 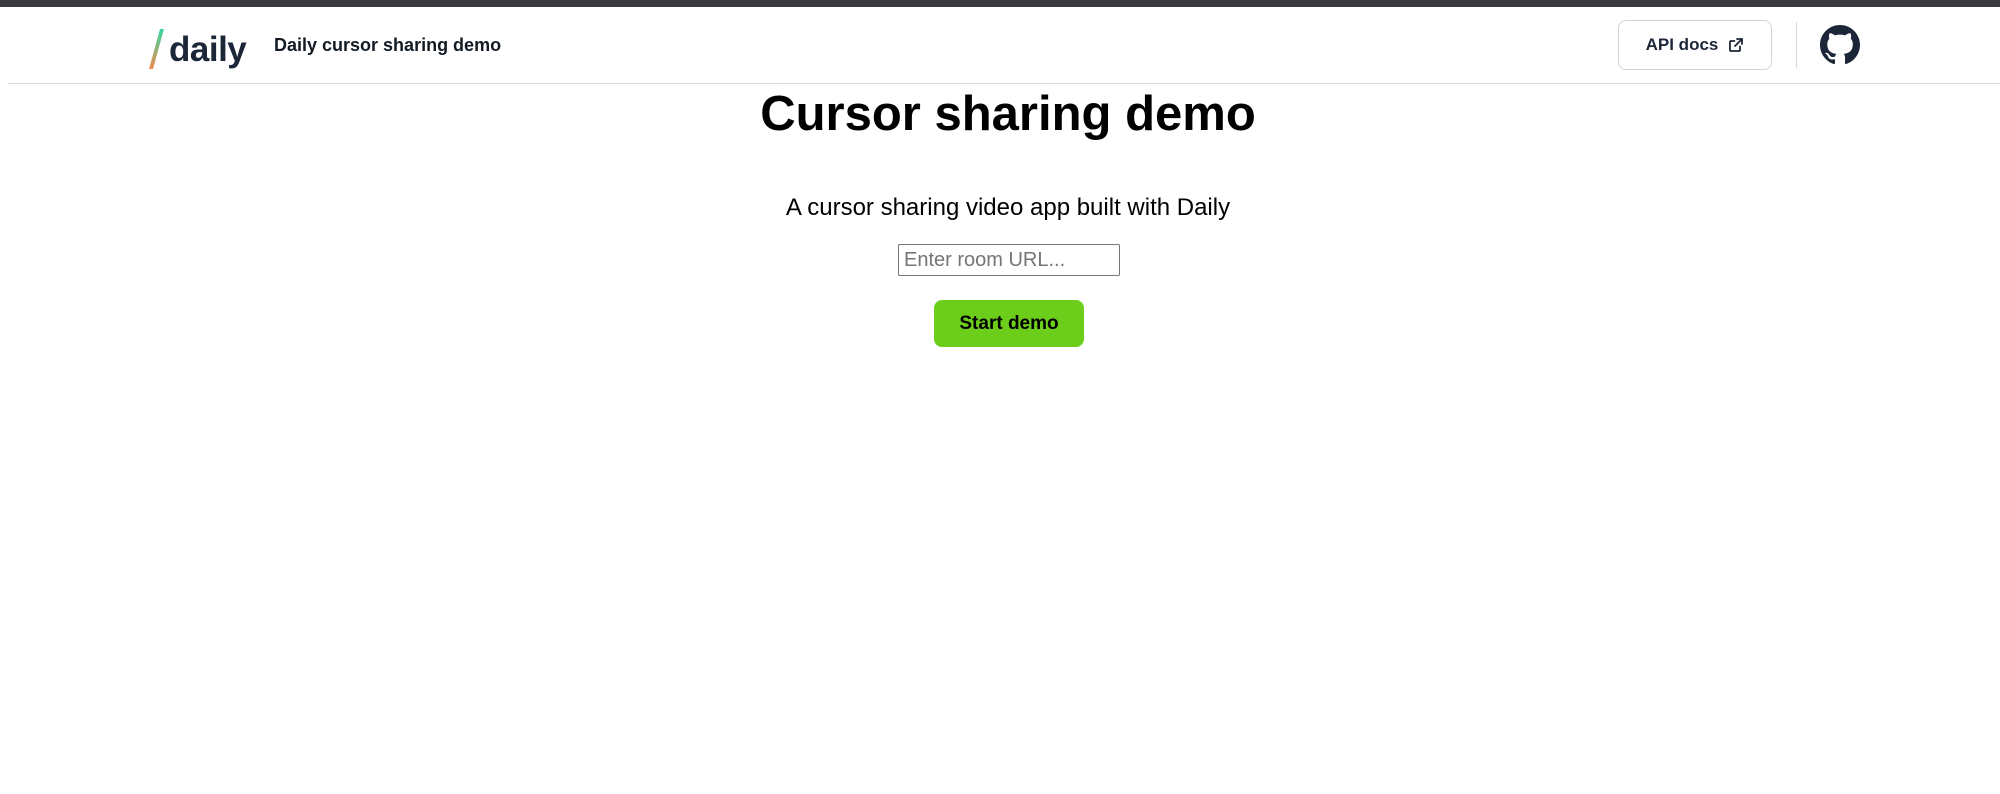 I want to click on window-top-strip, so click(x=1000, y=3).